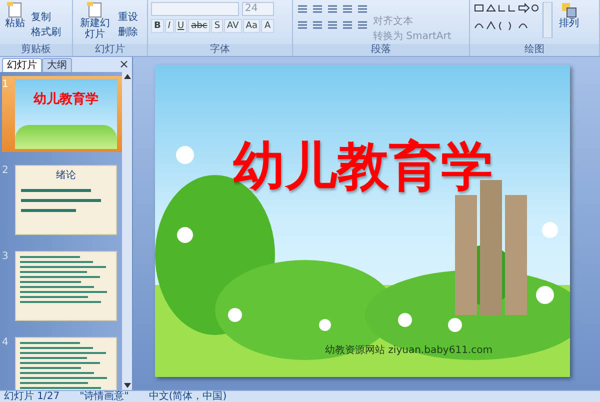  I want to click on ribbon-large-button: 新建幻灯片, so click(95, 23).